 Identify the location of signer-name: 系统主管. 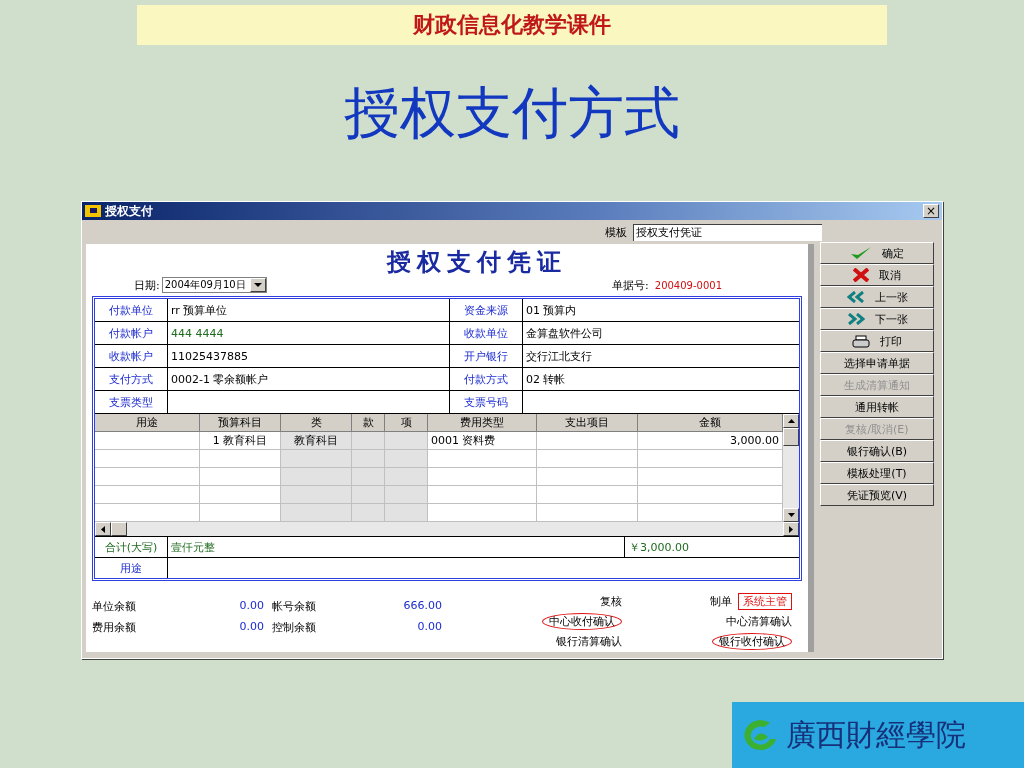
(765, 601).